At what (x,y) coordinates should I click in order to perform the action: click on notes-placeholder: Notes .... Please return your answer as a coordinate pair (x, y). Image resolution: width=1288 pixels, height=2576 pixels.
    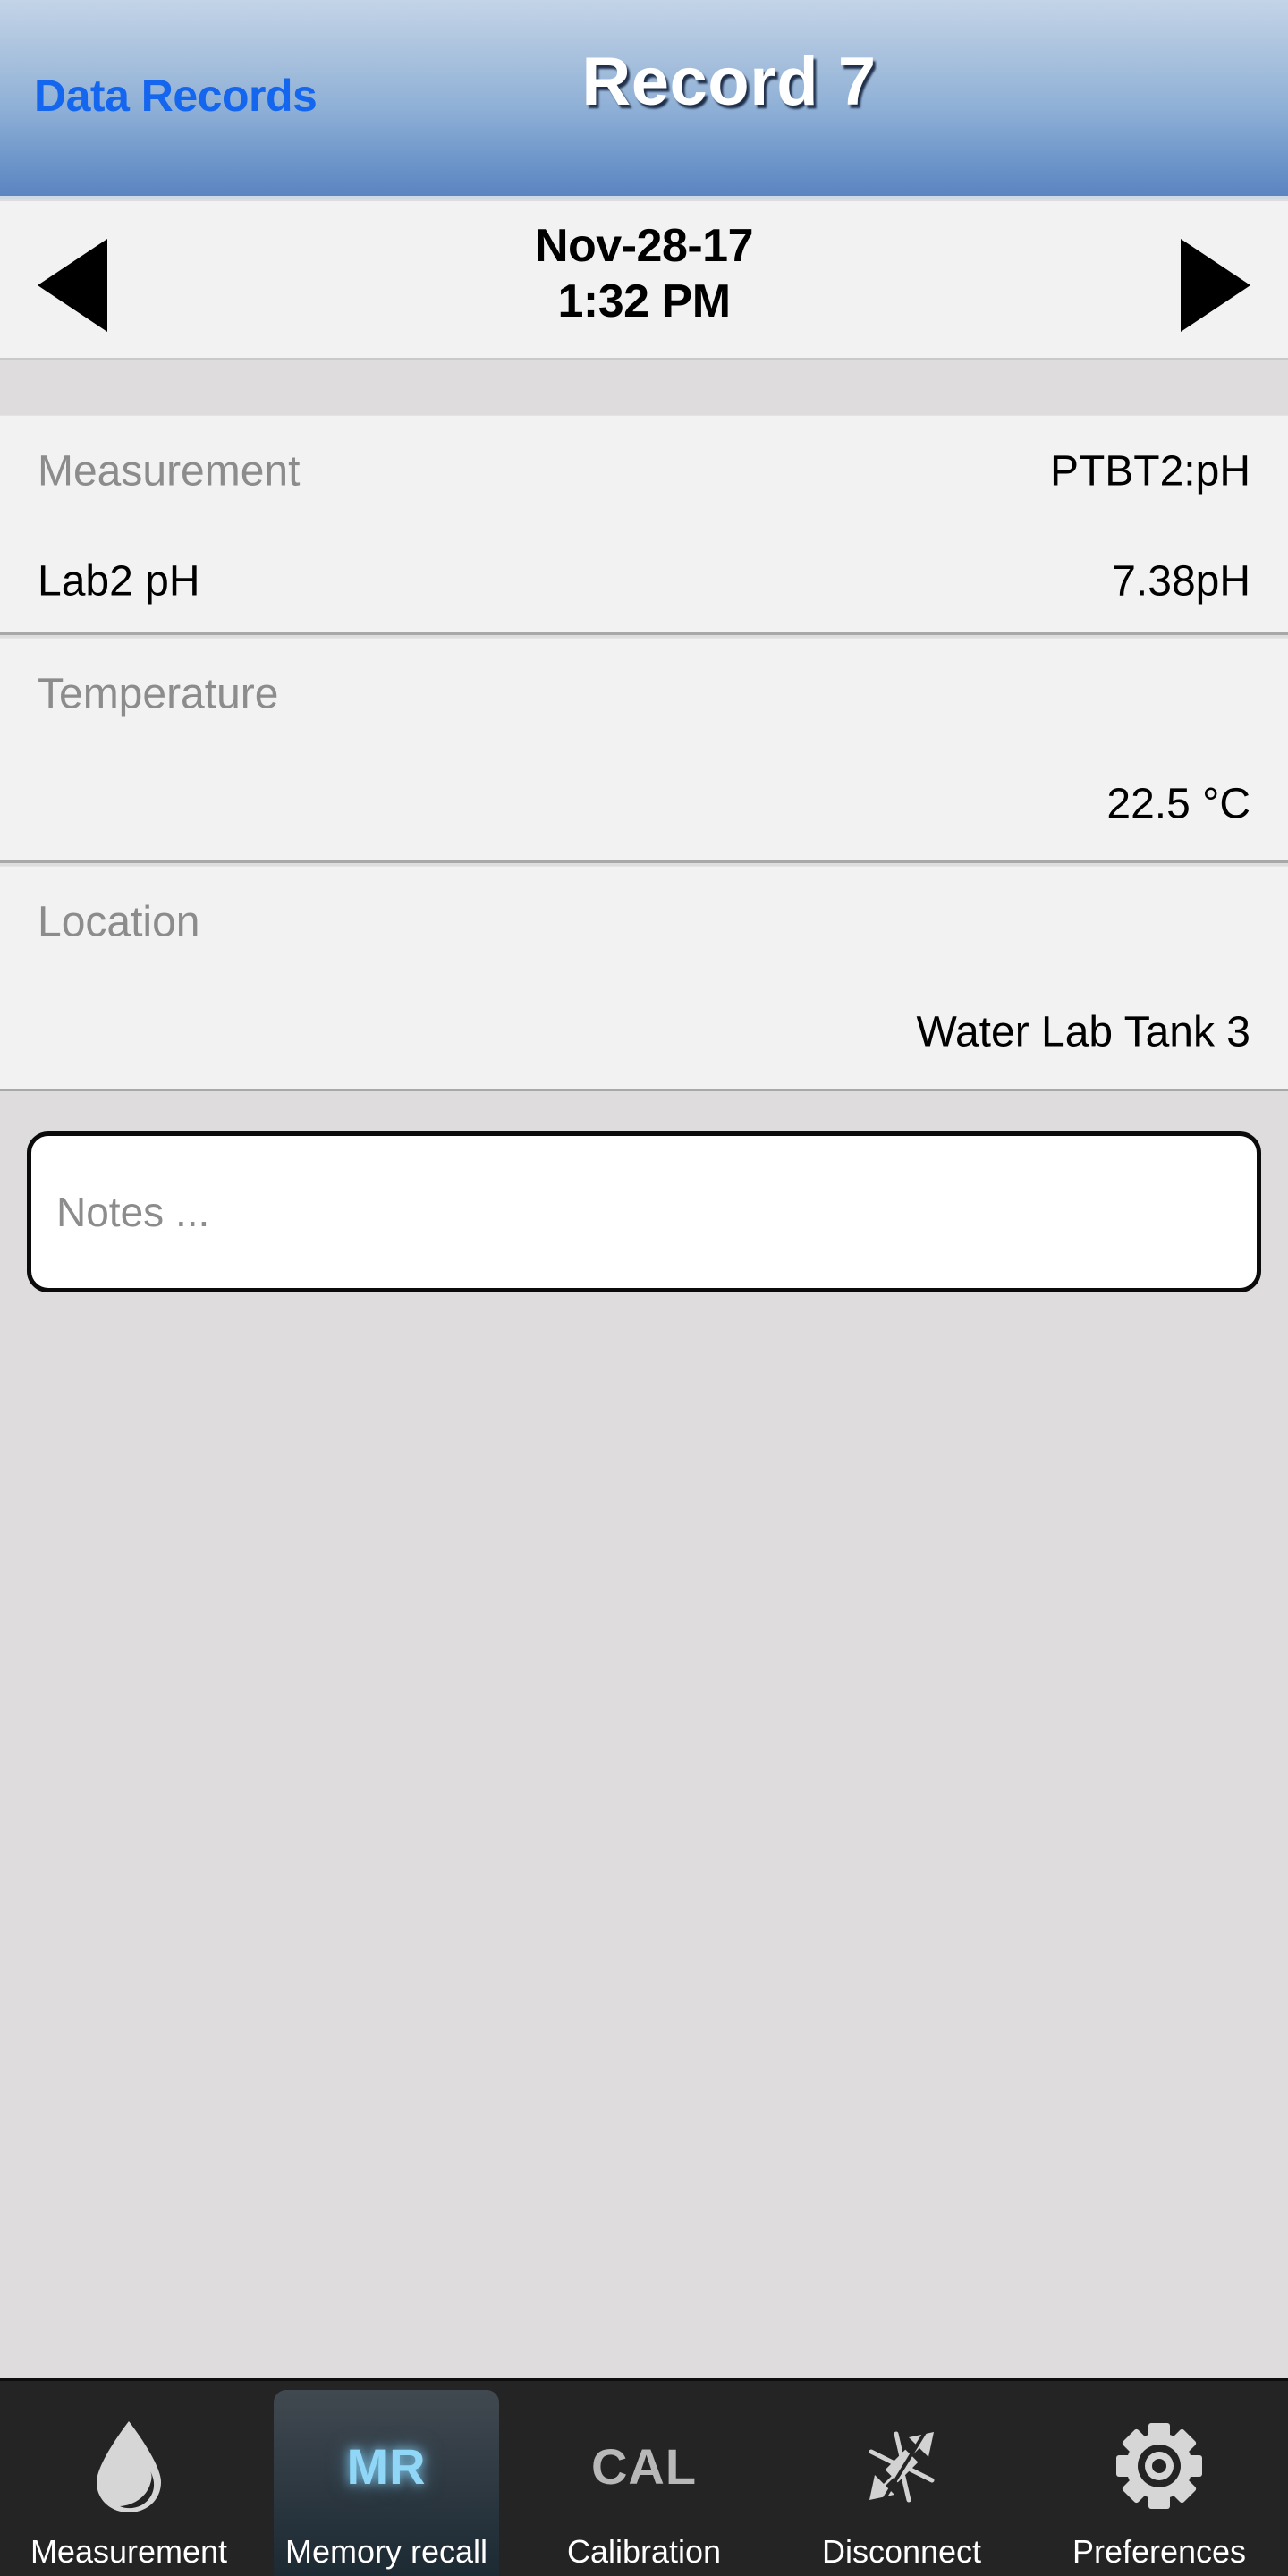
    Looking at the image, I should click on (133, 1212).